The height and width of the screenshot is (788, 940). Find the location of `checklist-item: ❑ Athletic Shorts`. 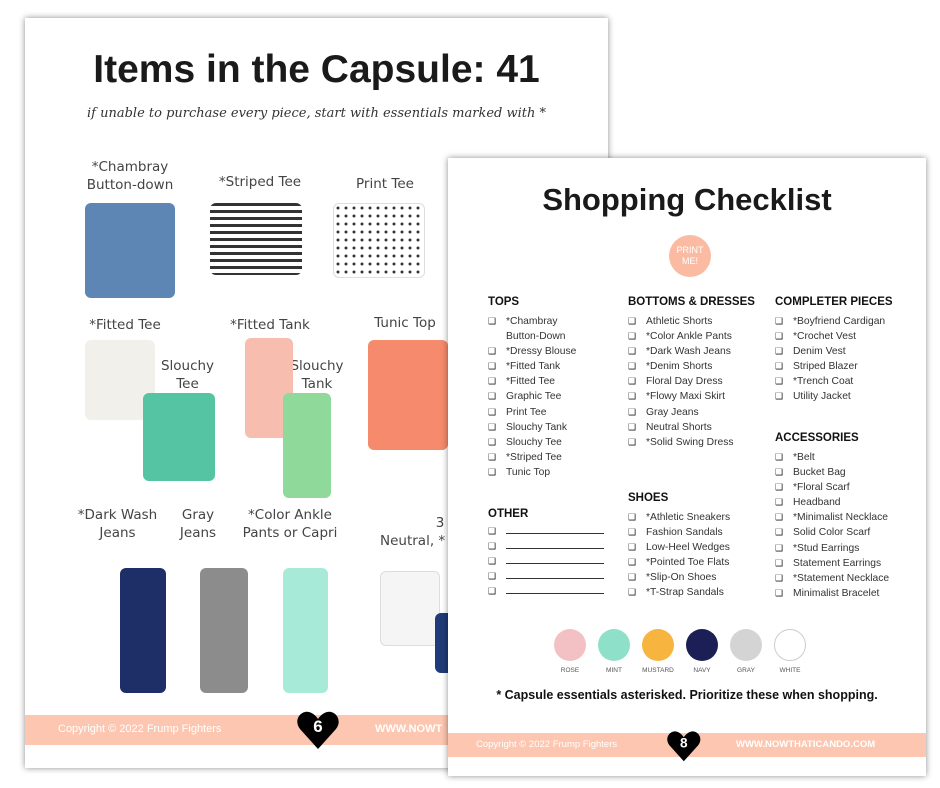

checklist-item: ❑ Athletic Shorts is located at coordinates (703, 321).